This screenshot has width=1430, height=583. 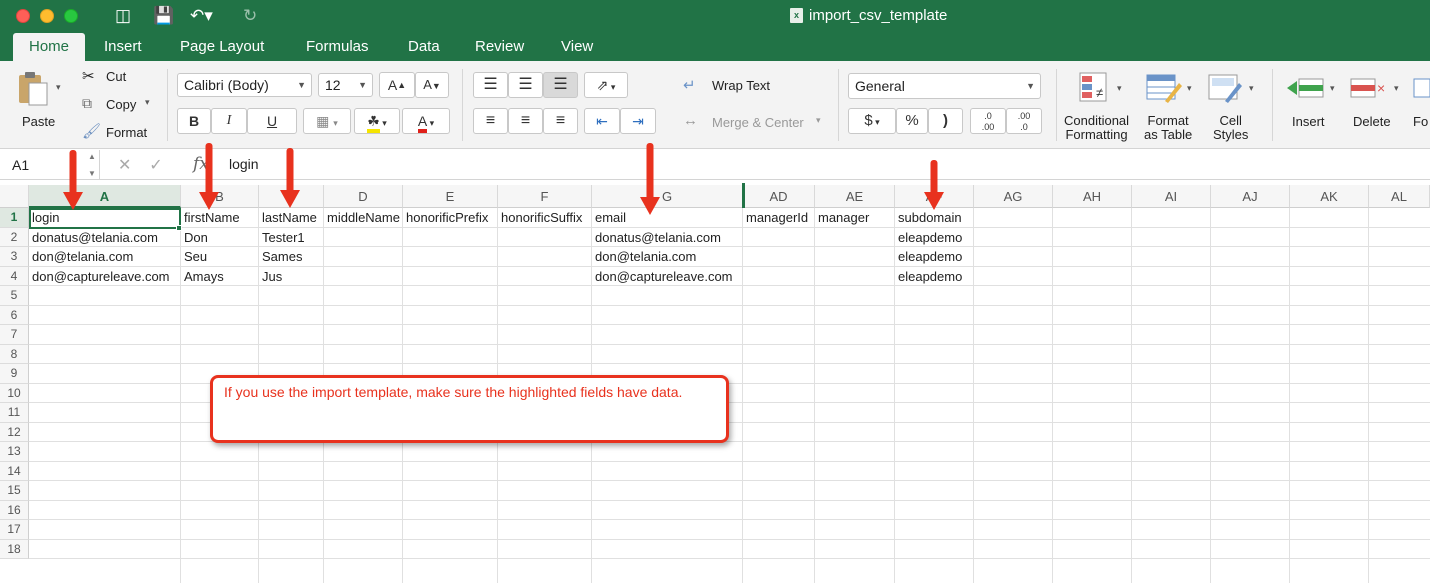 What do you see at coordinates (14, 530) in the screenshot?
I see `row-header-17: 17` at bounding box center [14, 530].